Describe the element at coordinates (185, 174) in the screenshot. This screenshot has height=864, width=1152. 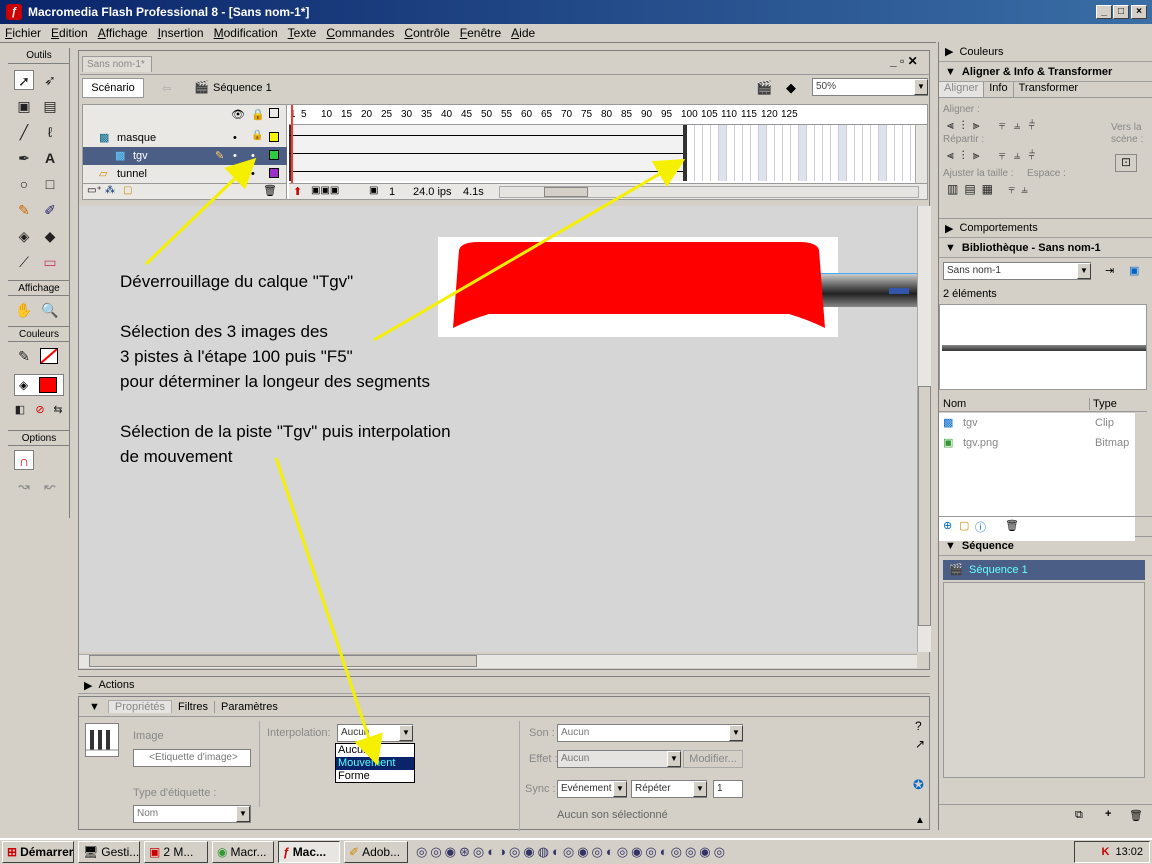
I see `layer-row-tunnel: ▱ tunnel •` at that location.